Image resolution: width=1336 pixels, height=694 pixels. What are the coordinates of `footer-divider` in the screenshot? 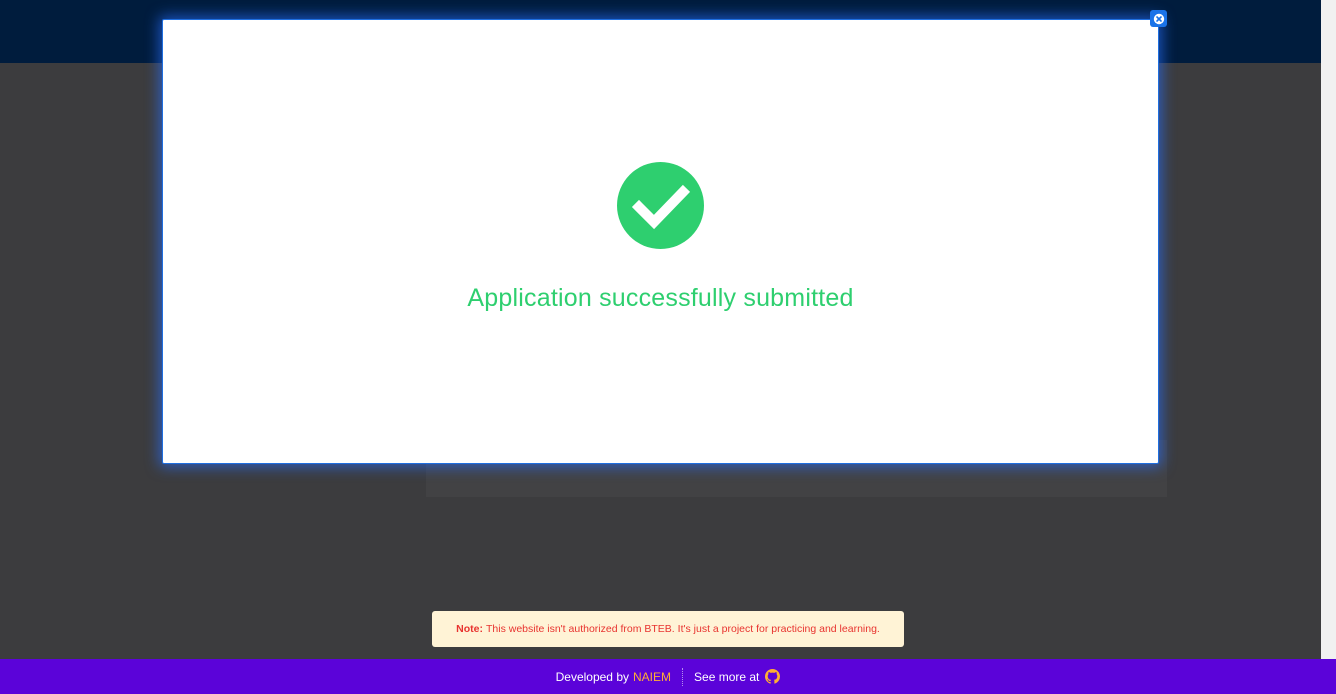 It's located at (683, 676).